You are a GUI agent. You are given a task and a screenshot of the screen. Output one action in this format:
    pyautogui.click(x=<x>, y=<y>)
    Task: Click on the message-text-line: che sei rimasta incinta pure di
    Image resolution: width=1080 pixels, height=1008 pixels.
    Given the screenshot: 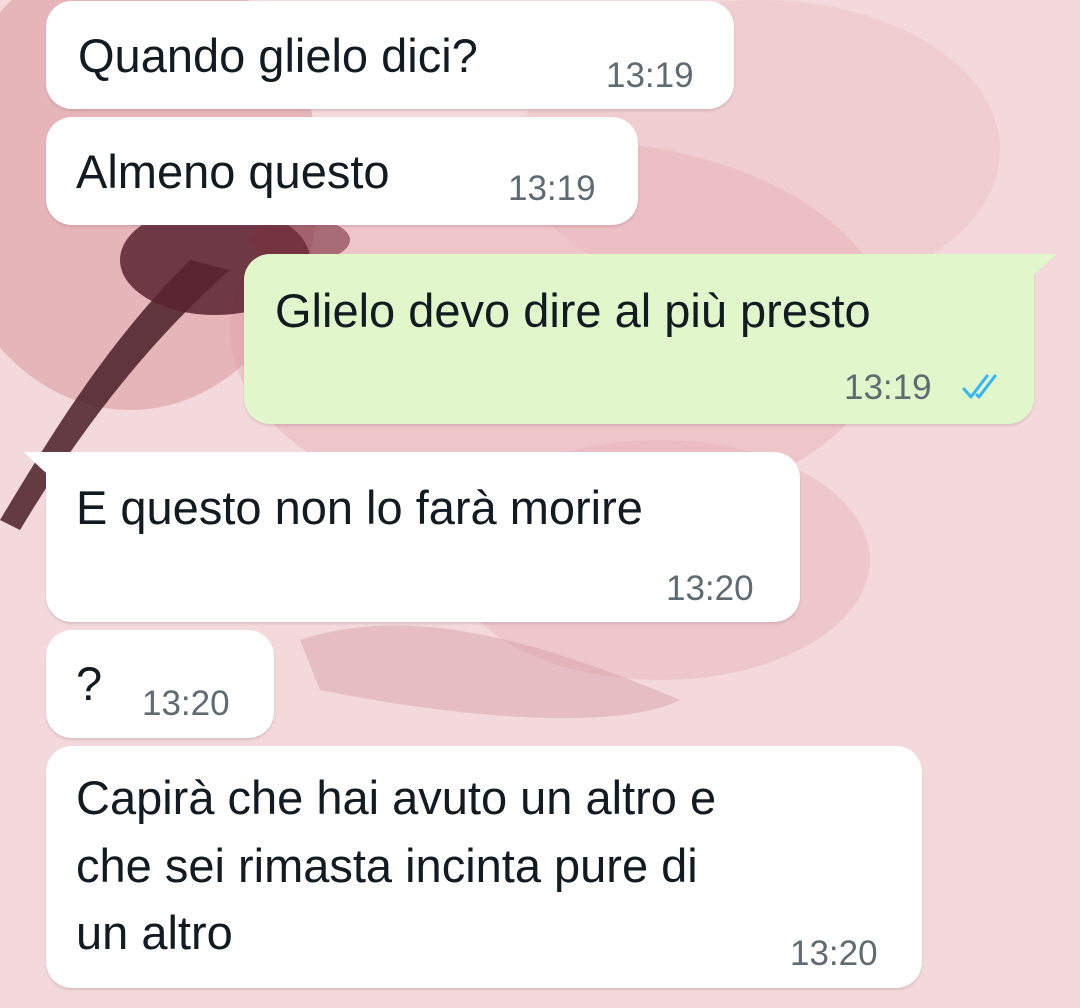 What is the action you would take?
    pyautogui.click(x=387, y=865)
    